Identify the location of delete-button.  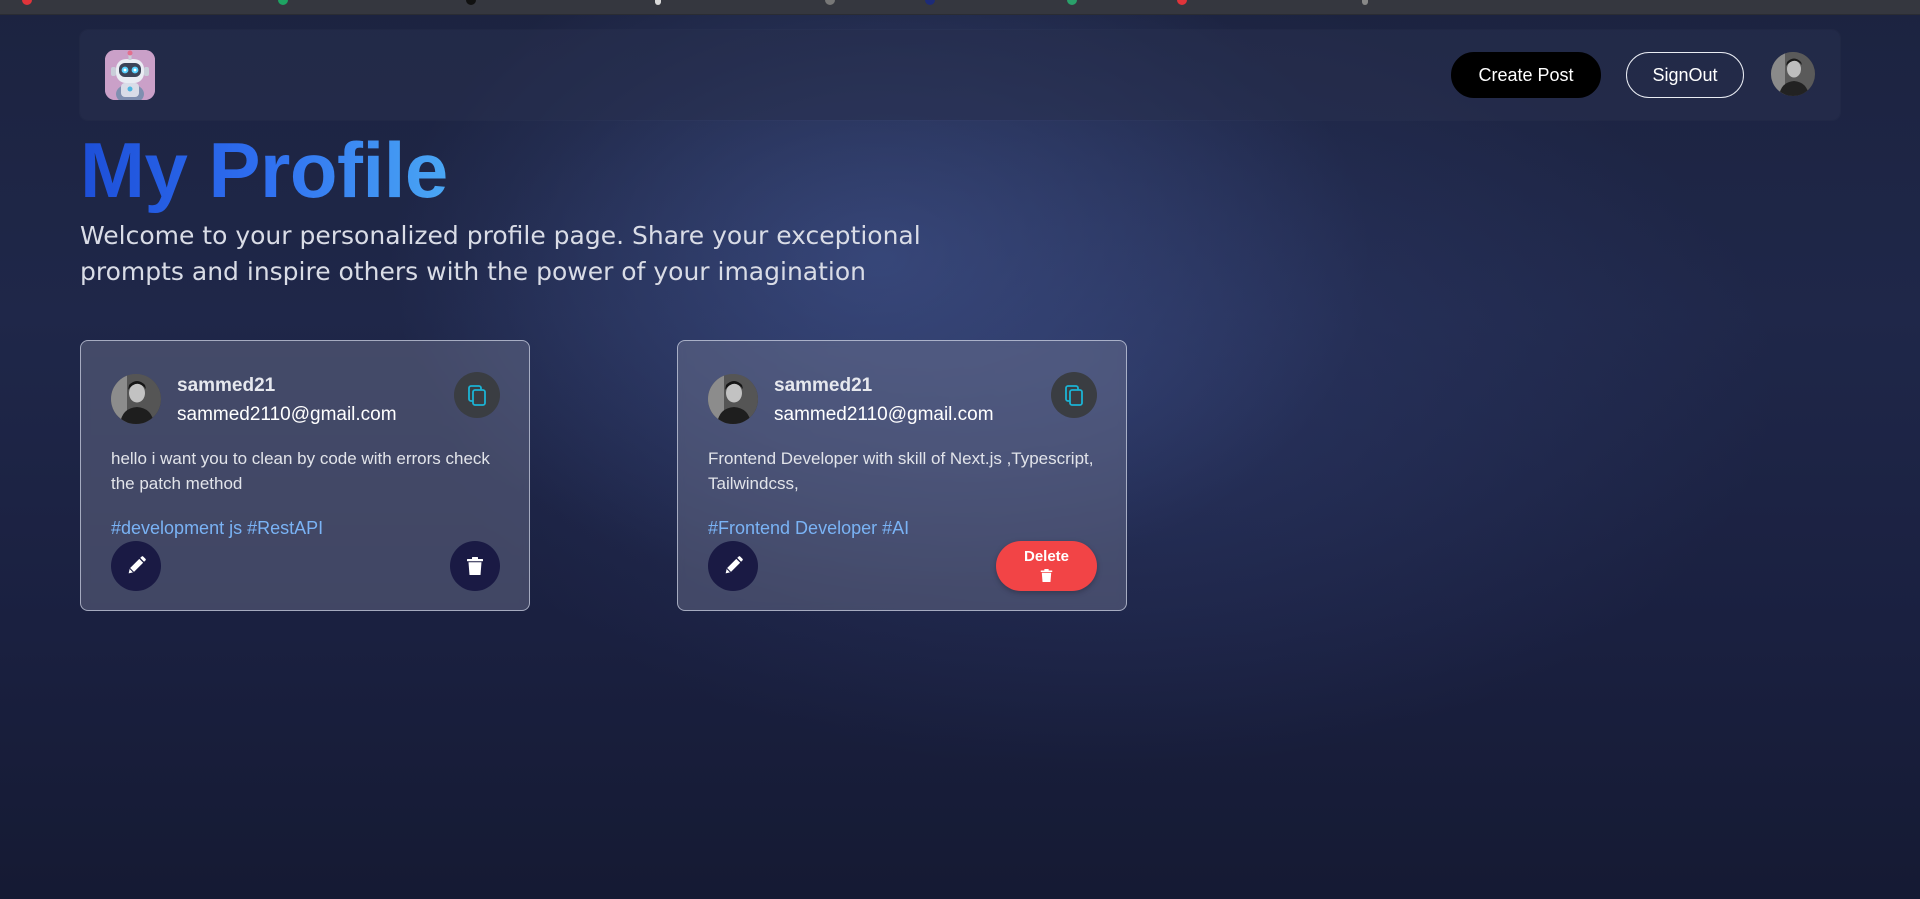
(475, 566).